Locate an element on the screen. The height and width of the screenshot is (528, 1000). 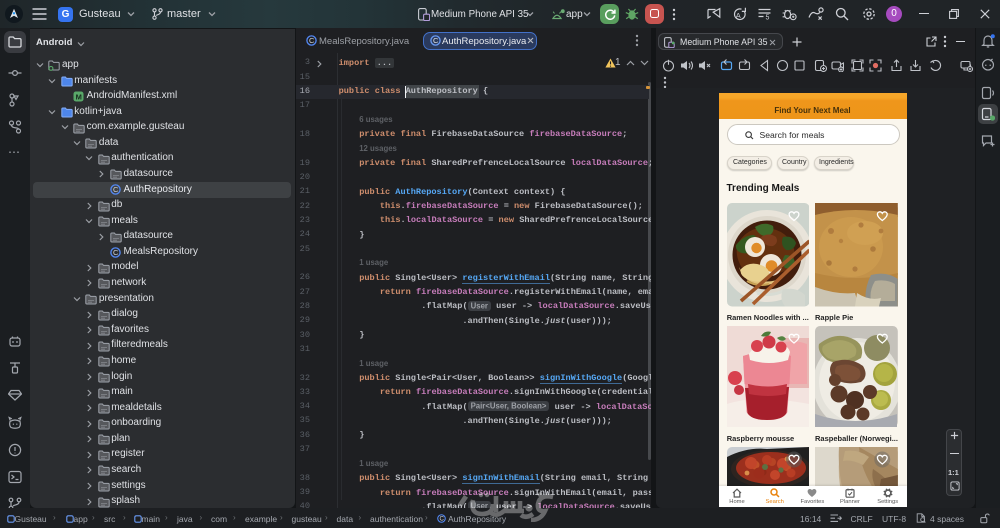
svg-text: A is located at coordinates (738, 15).